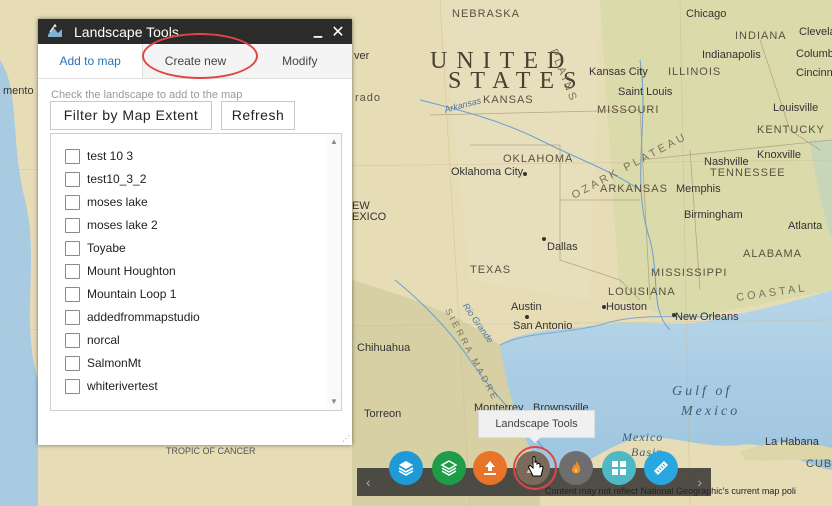  Describe the element at coordinates (318, 31) in the screenshot. I see `minimize-button: ▁` at that location.